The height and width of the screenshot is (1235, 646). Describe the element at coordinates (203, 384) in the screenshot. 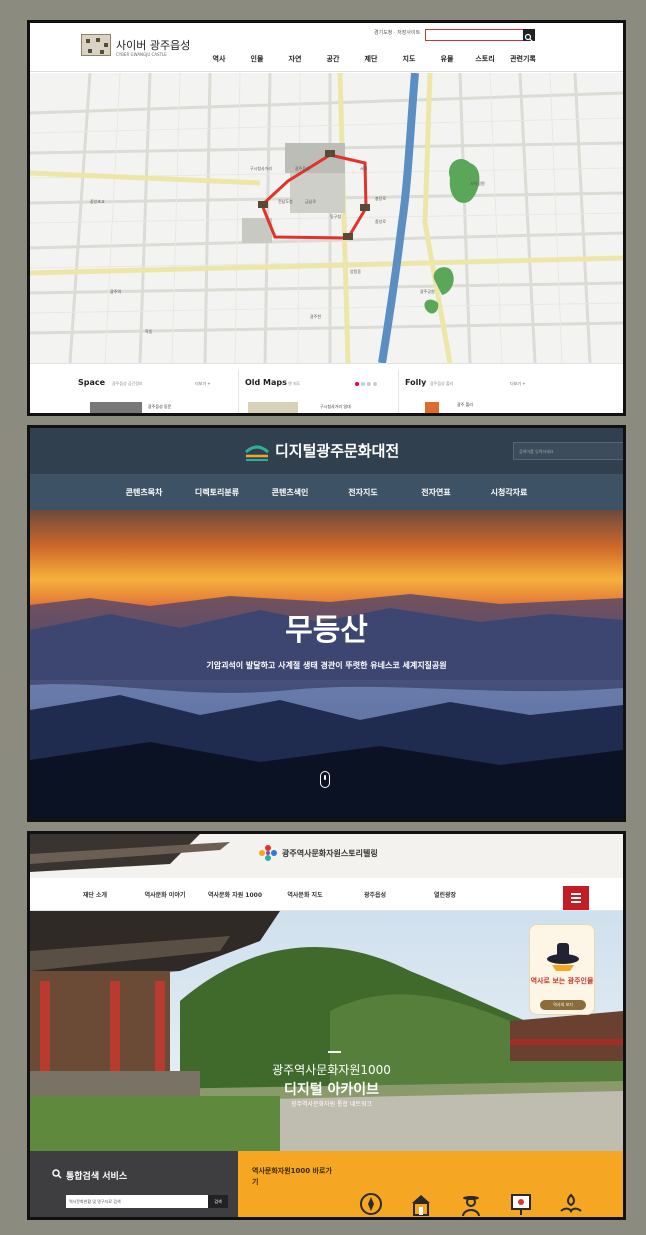

I see `section-space-more-link: 더보기 +` at that location.